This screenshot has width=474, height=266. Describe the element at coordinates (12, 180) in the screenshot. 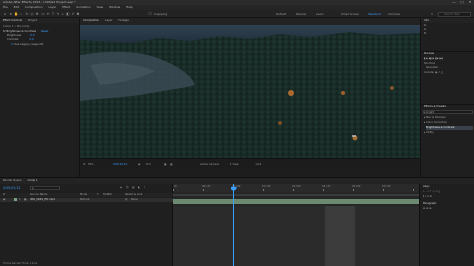

I see `tab-render-queue: Render Queue` at that location.